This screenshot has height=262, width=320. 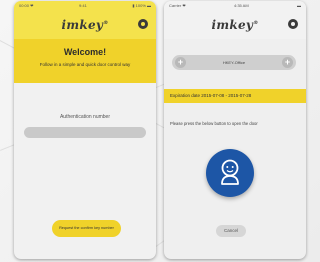 I want to click on status-carrier: 00:00 ❤, so click(x=26, y=5).